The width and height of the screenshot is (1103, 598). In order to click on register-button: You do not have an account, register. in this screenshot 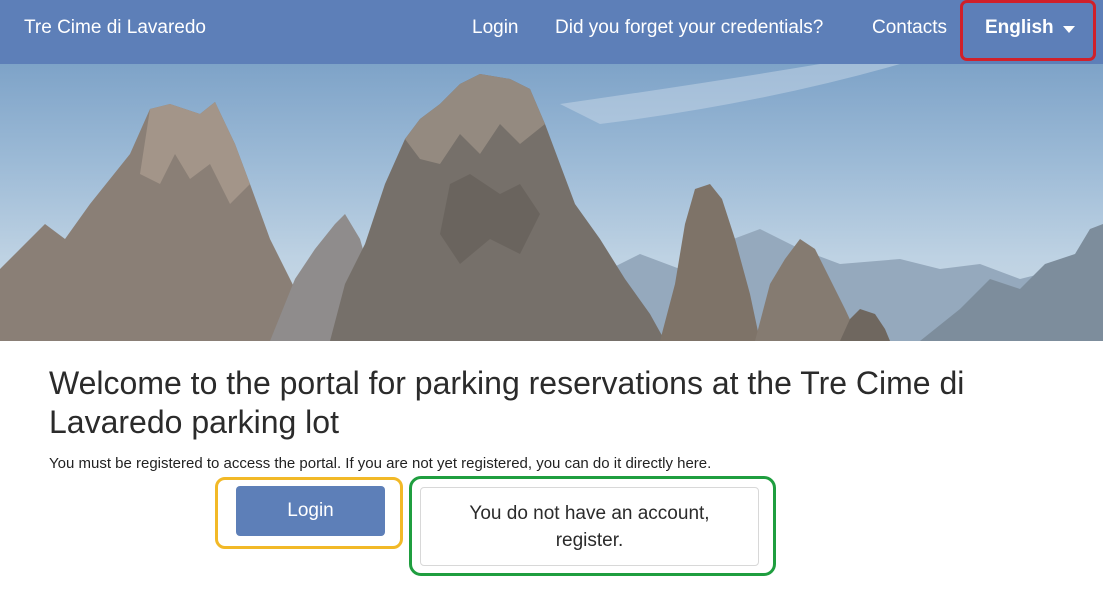, I will do `click(589, 526)`.